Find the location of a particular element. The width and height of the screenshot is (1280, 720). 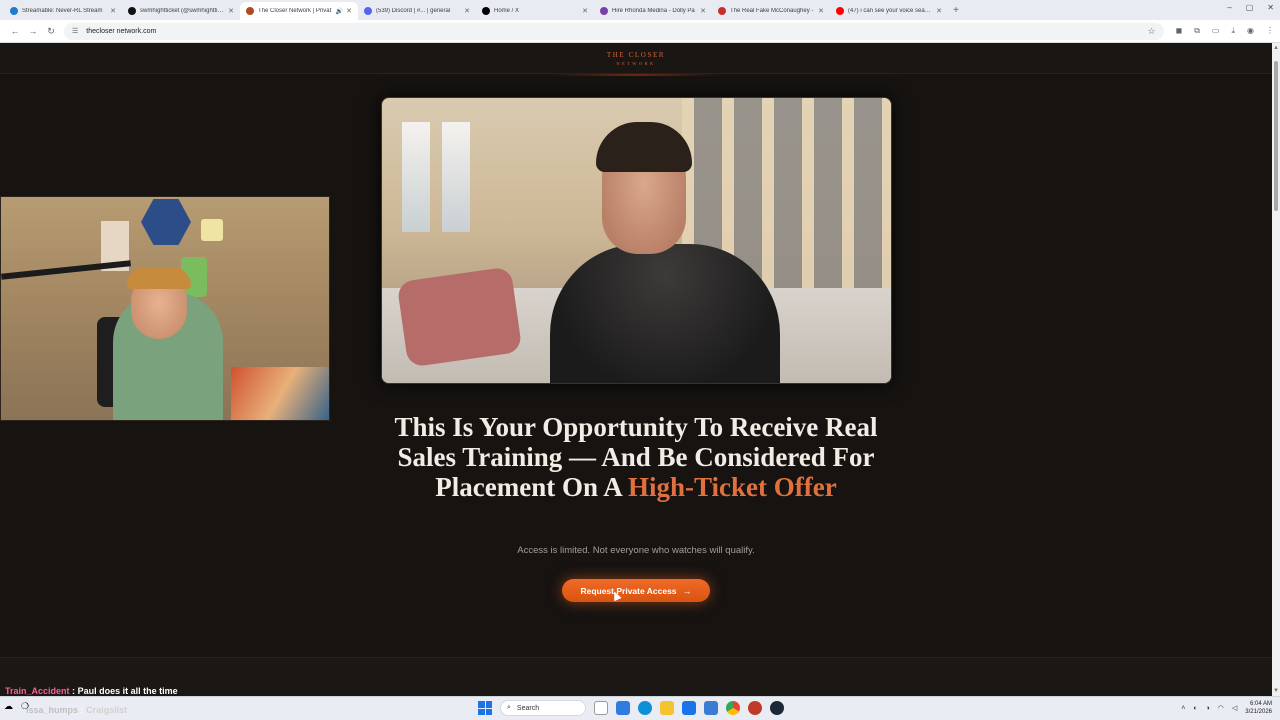

address-bar: ☰ thecloser network.com ☆ is located at coordinates (614, 31).